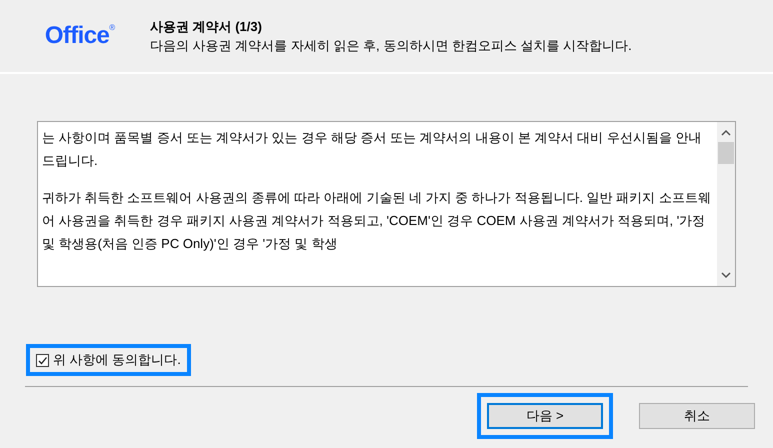 Image resolution: width=773 pixels, height=448 pixels. Describe the element at coordinates (372, 149) in the screenshot. I see `license-paragraph: 는 사항이며 품목별 증서 또는 계약서가 있는 경우 해당 증서 또는 계약서의 내용이 본 계약서 대비 우선시됨을 안내드립니다.` at that location.